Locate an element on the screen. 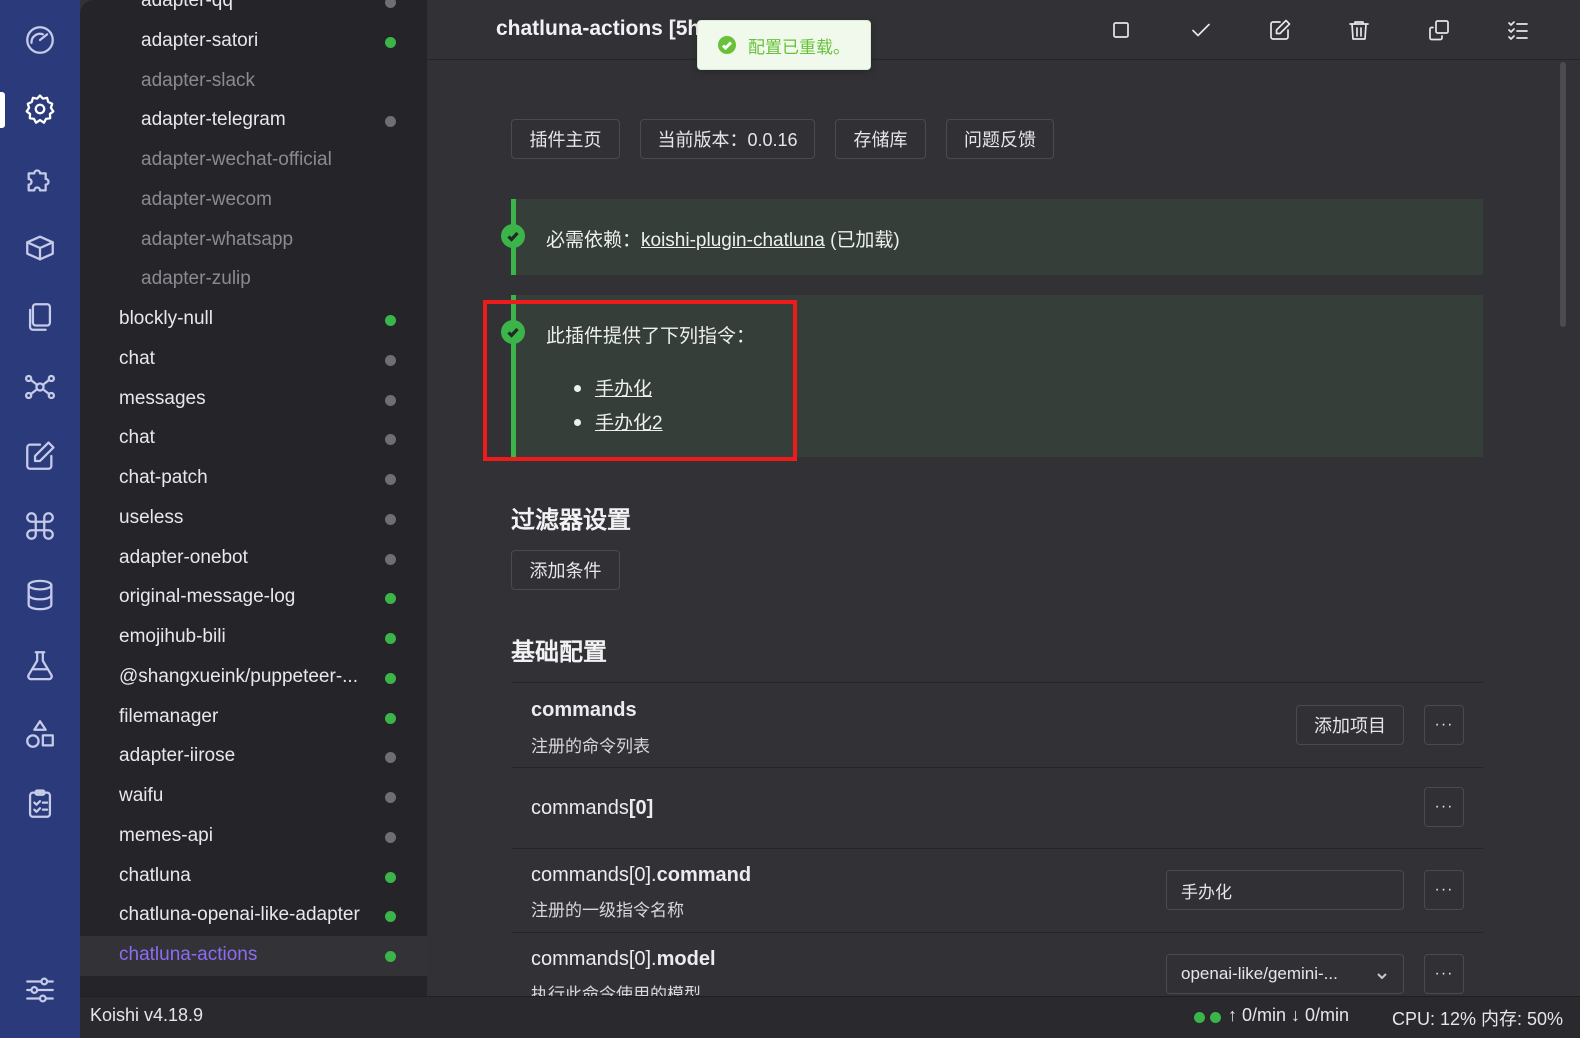 This screenshot has height=1038, width=1580. plugin-name: adapter-onebot is located at coordinates (183, 557).